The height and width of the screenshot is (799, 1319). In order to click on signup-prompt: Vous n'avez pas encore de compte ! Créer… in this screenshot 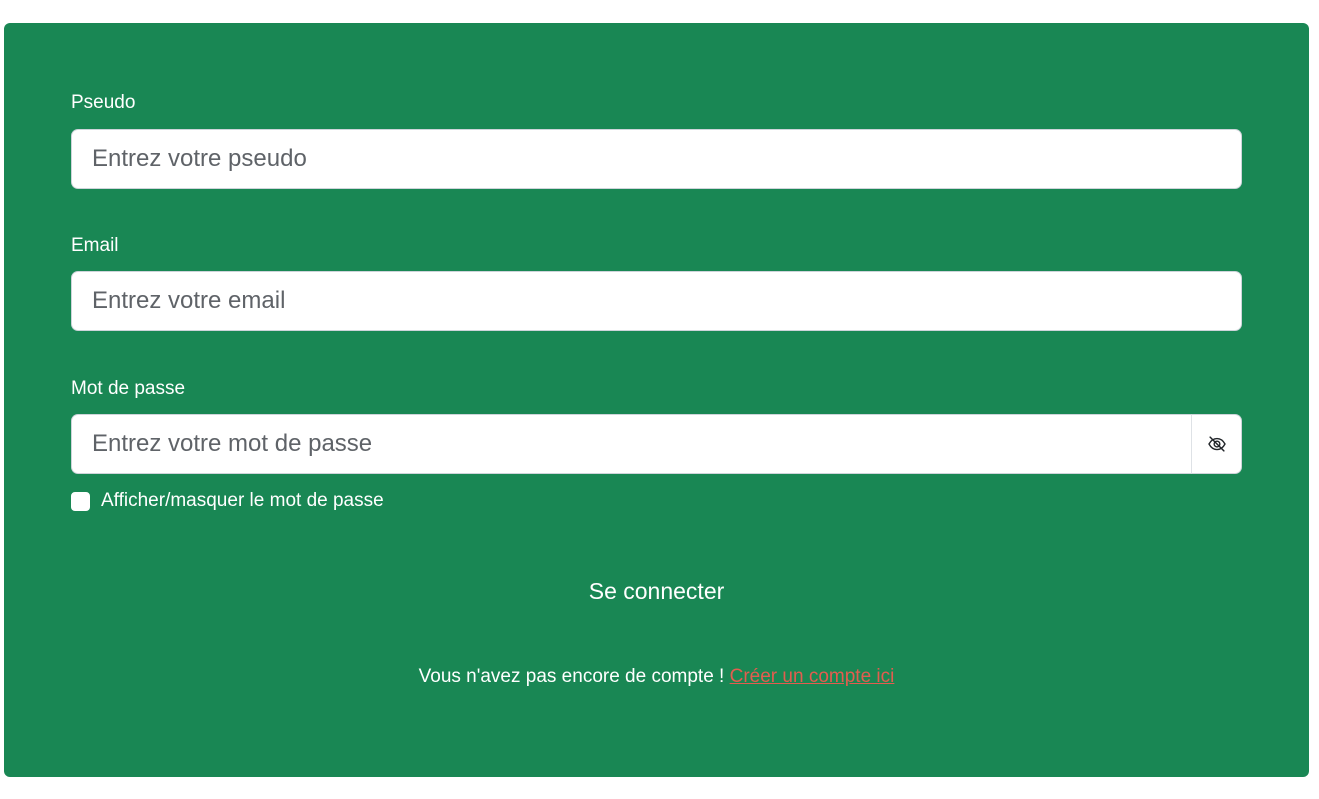, I will do `click(656, 677)`.